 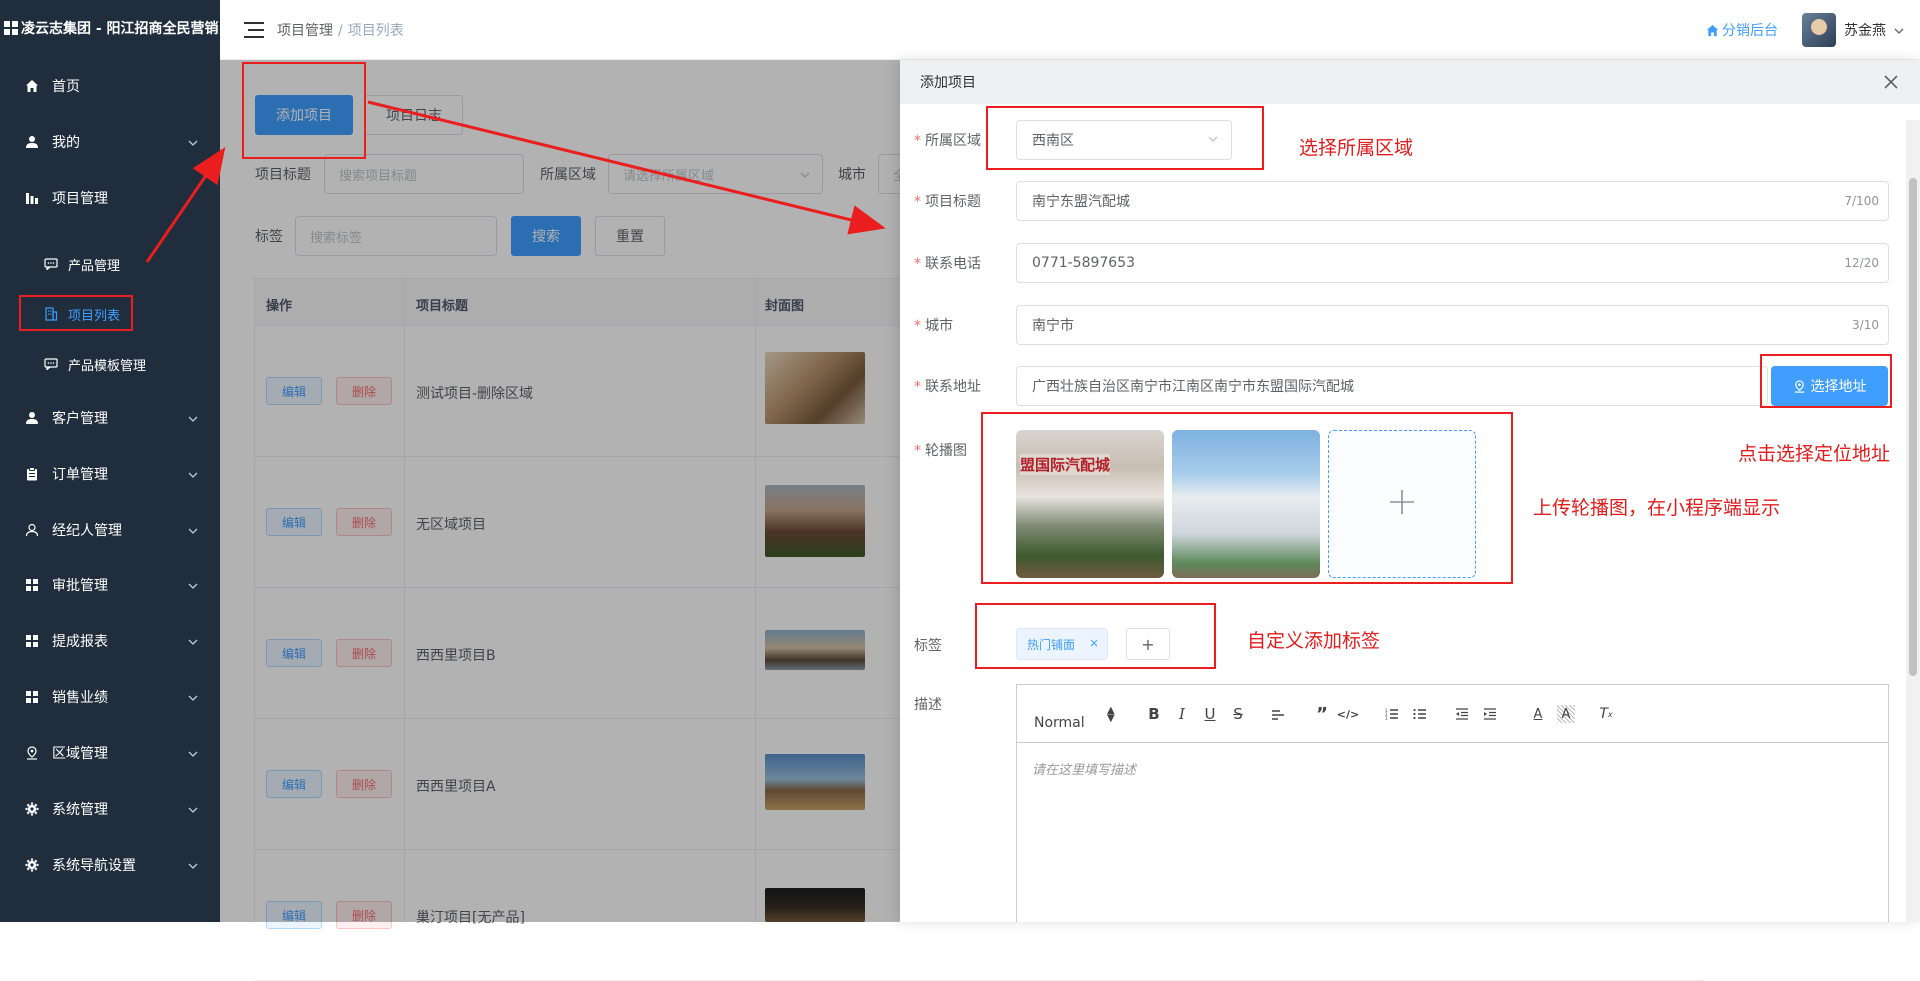 I want to click on region-label: * 所属区域, so click(x=947, y=141).